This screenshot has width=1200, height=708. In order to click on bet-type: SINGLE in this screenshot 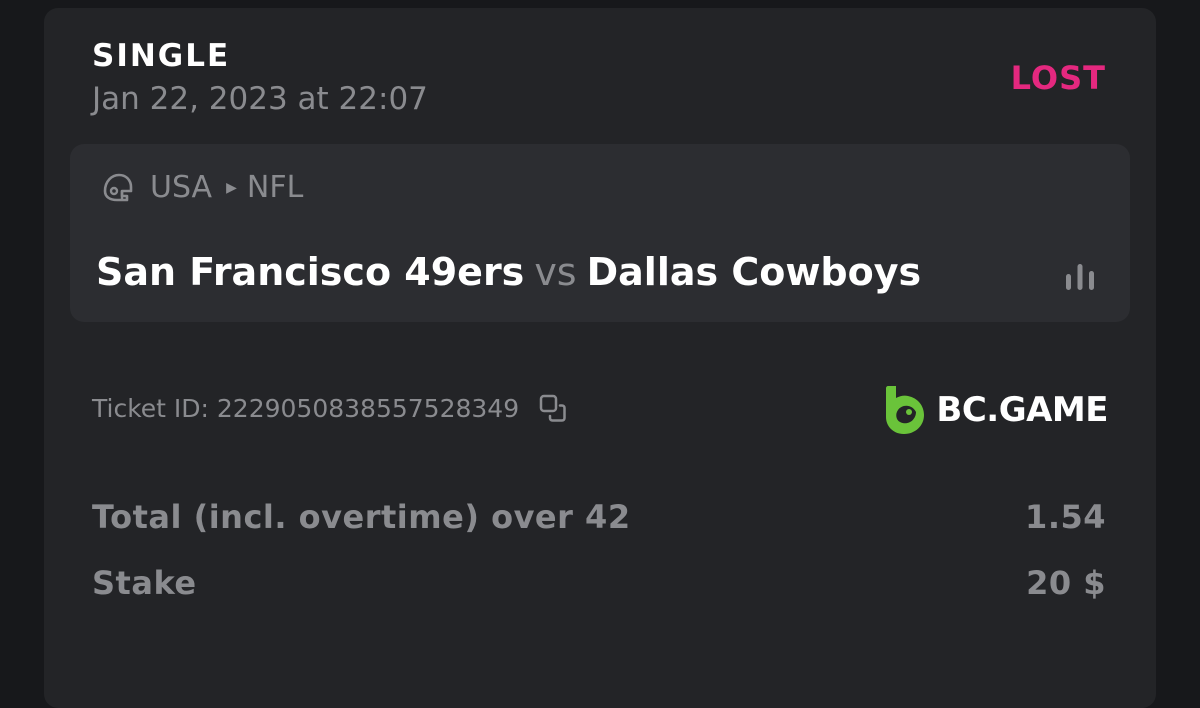, I will do `click(161, 56)`.